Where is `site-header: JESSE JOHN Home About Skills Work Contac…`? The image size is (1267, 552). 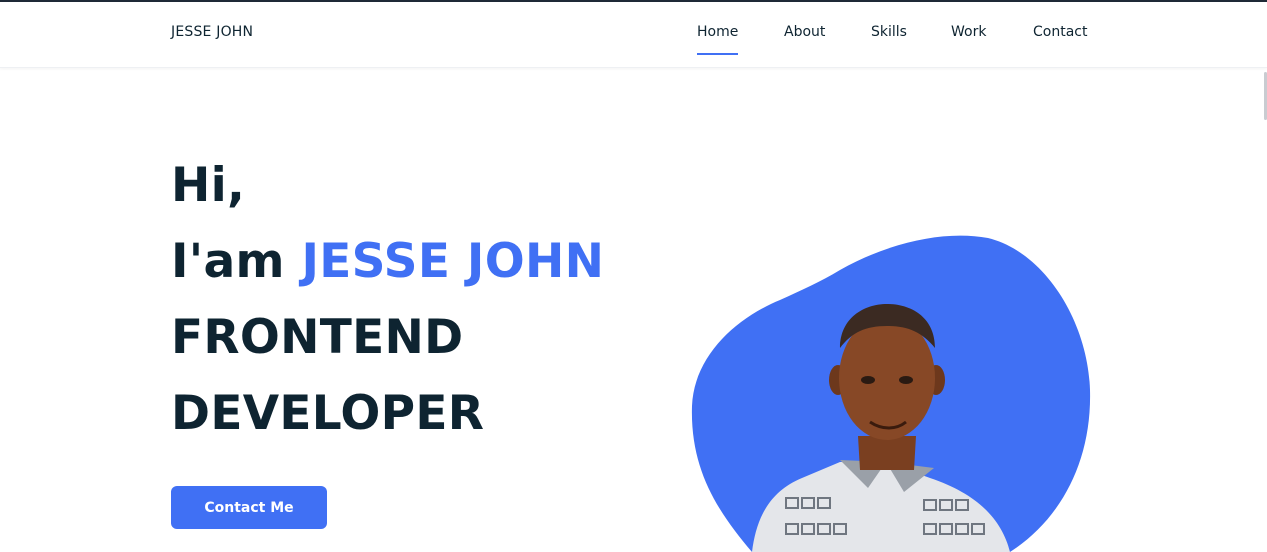
site-header: JESSE JOHN Home About Skills Work Contac… is located at coordinates (633, 35).